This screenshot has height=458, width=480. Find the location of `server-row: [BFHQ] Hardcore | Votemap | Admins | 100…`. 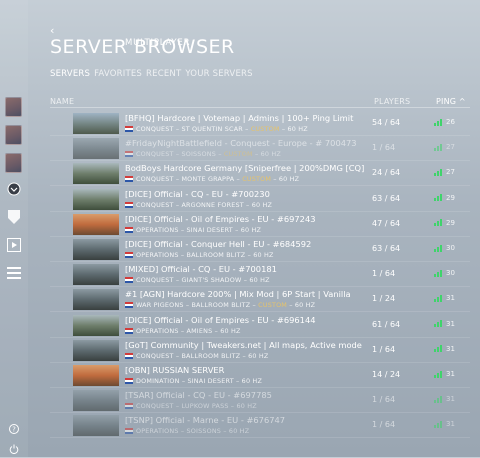

server-row: [BFHQ] Hardcore | Votemap | Admins | 100… is located at coordinates (260, 123).